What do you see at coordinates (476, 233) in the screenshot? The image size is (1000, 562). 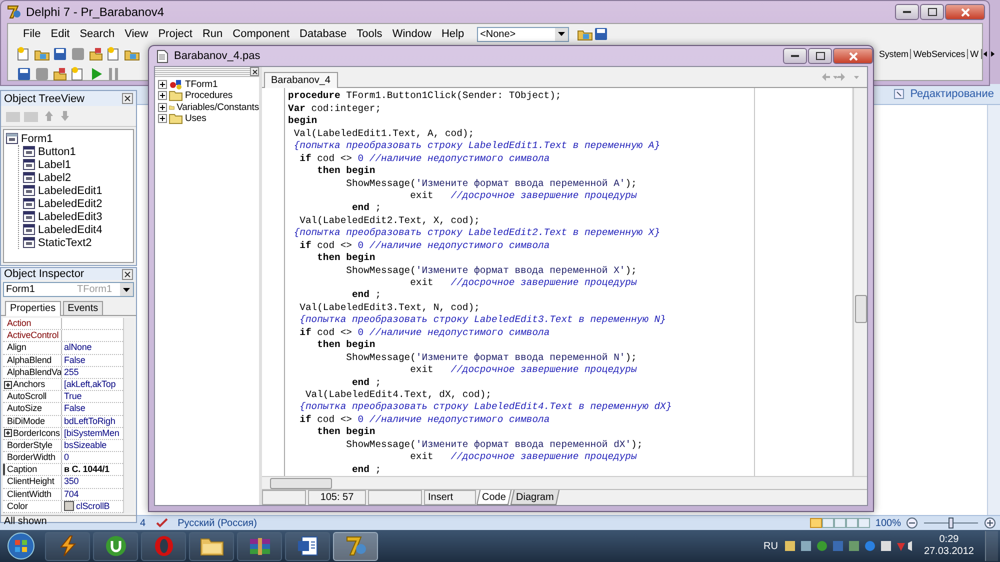 I see `code-line: {попытка преобразовать строку LabeledEdit2.Text в переменную X}` at bounding box center [476, 233].